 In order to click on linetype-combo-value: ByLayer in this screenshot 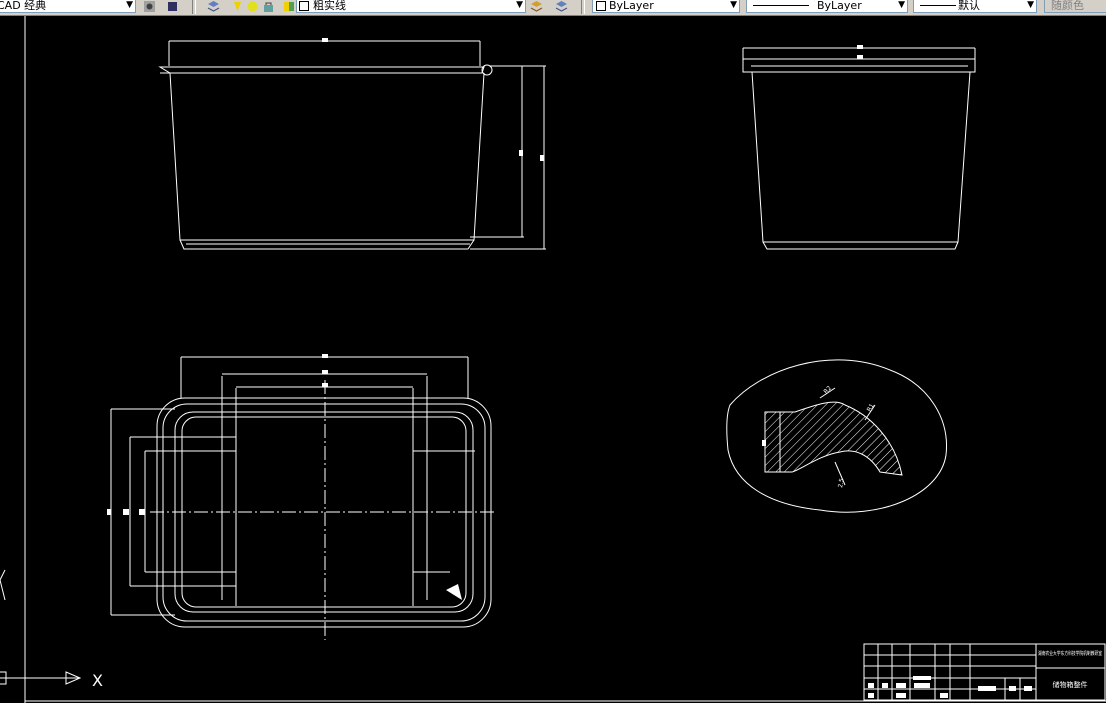, I will do `click(839, 6)`.